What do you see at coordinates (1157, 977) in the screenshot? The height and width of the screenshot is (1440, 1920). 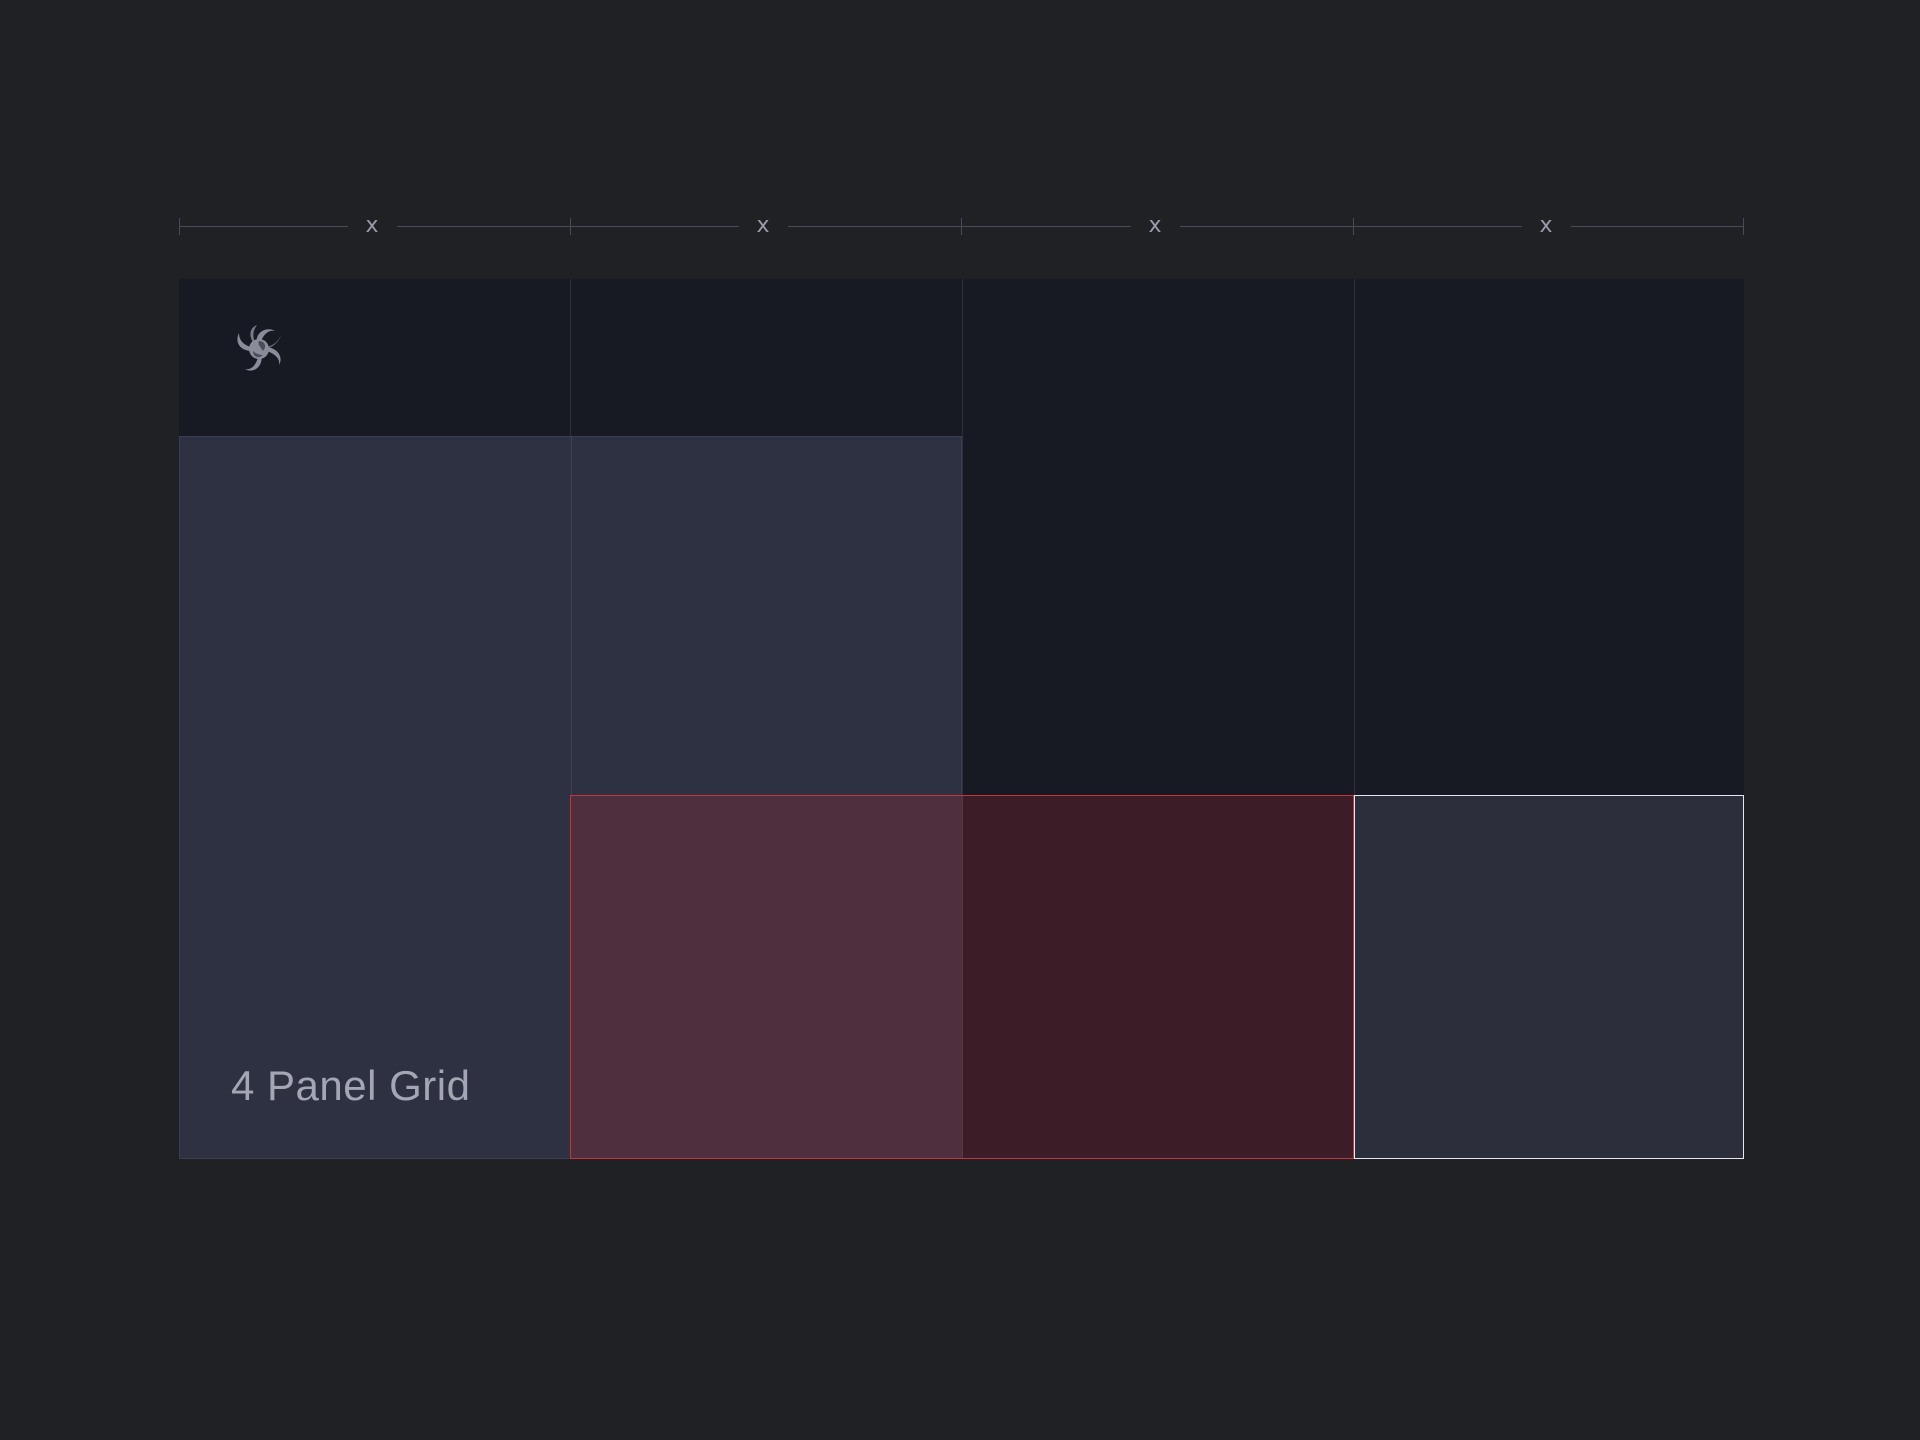 I see `panel-highlight-fill` at bounding box center [1157, 977].